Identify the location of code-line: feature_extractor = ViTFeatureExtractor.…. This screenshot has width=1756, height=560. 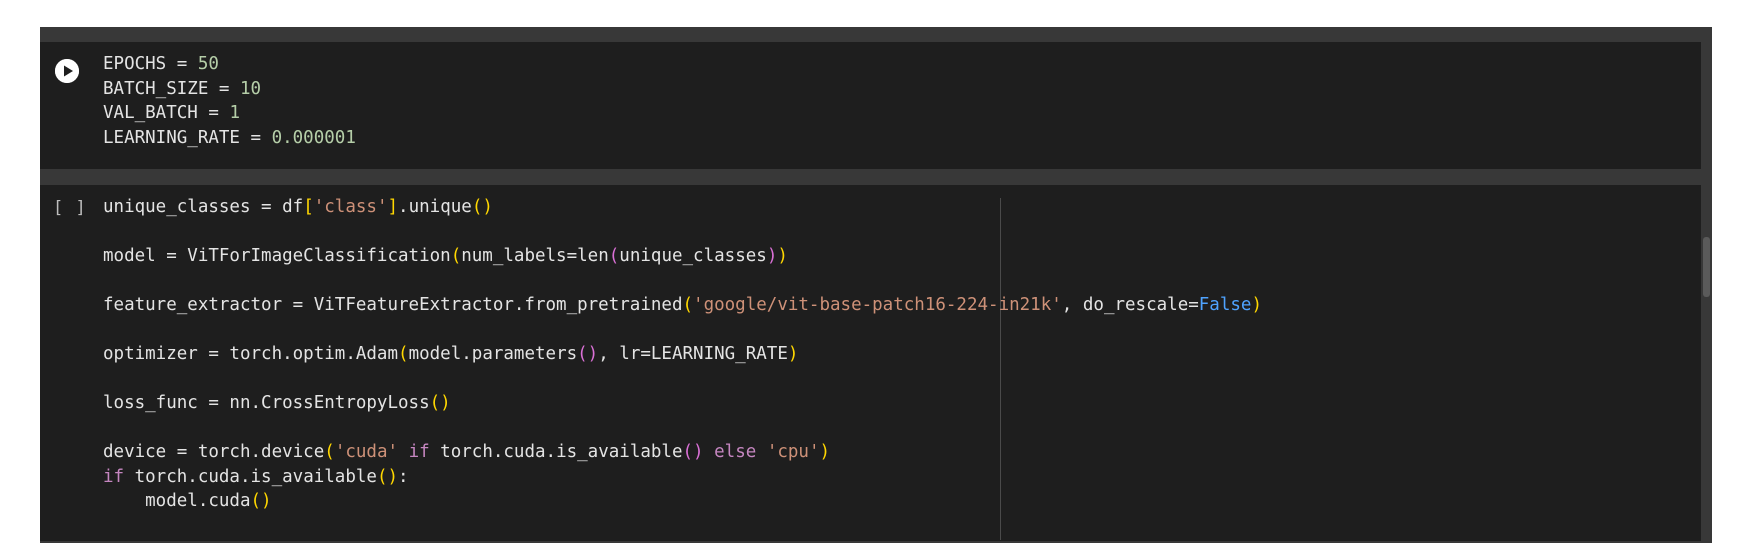
(682, 305).